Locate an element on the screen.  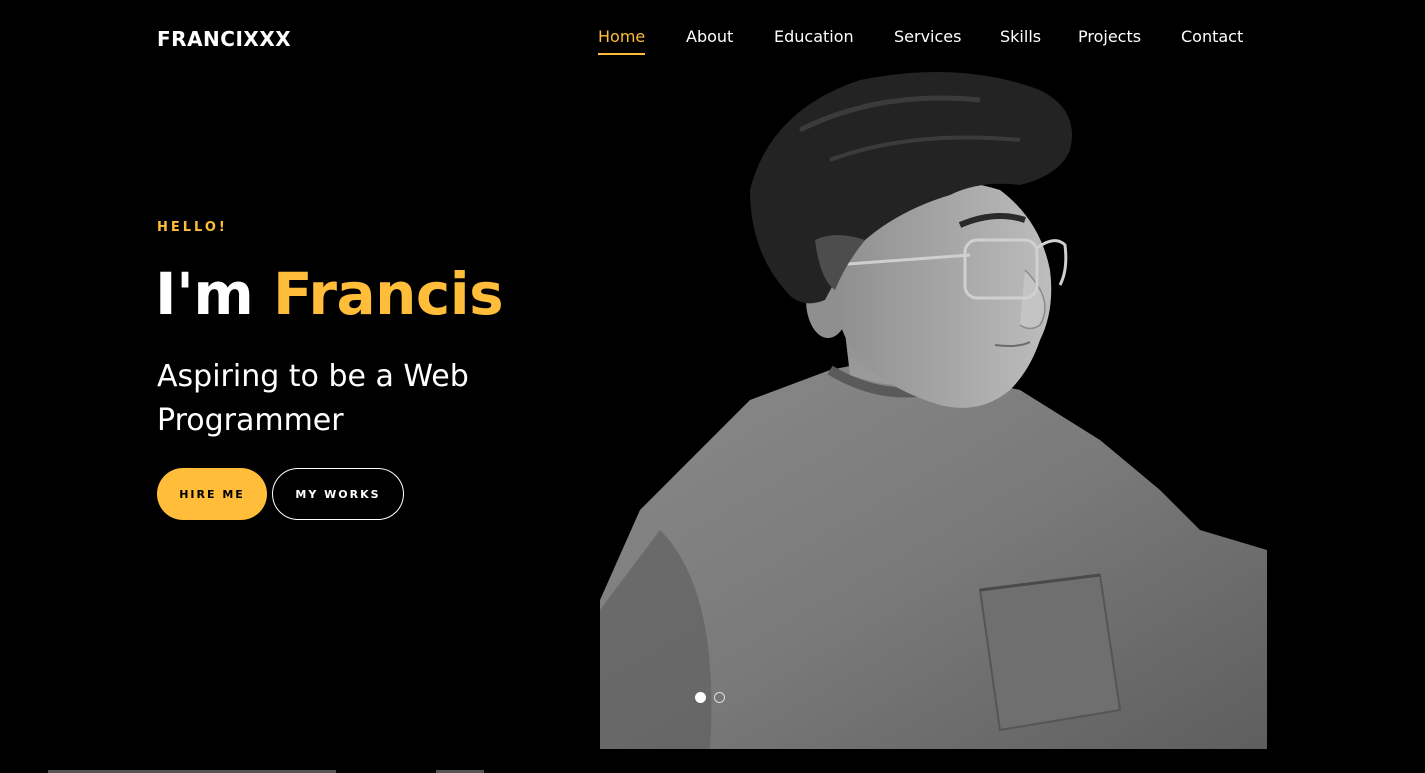
nav-item-services: Services is located at coordinates (927, 41).